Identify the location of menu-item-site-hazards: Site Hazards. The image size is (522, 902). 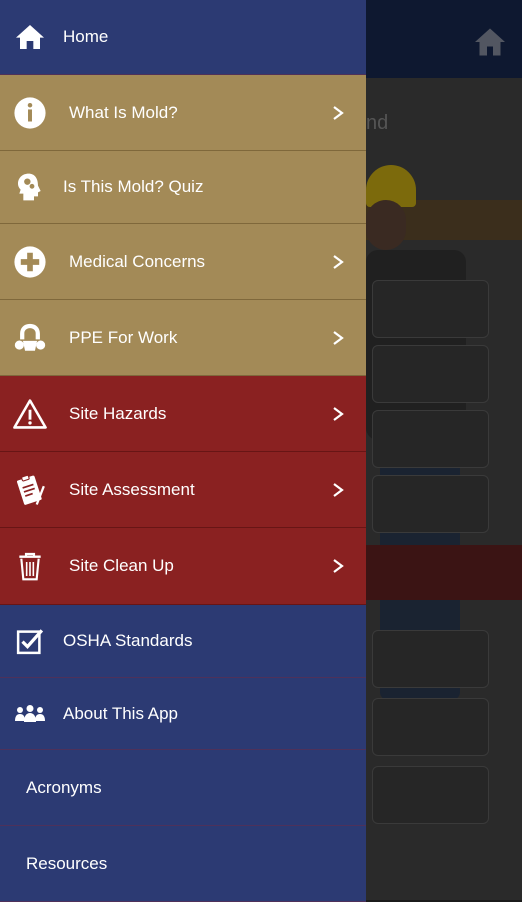
(183, 414).